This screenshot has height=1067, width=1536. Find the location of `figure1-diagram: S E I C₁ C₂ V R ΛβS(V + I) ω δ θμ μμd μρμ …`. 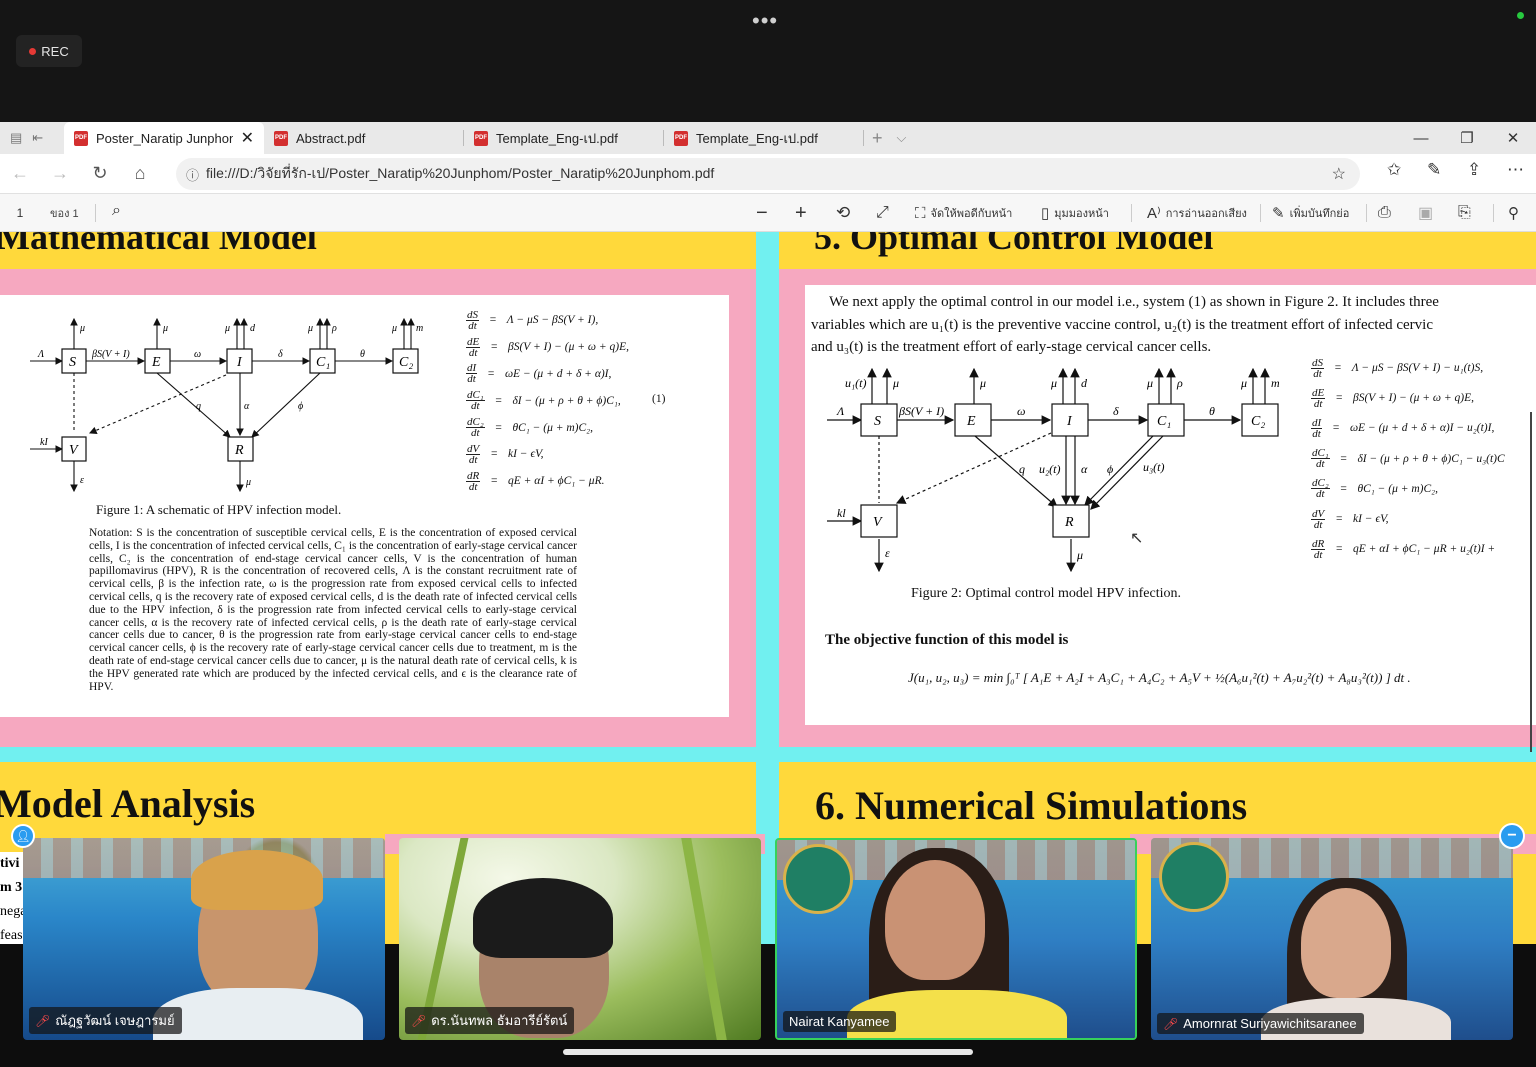

figure1-diagram: S E I C₁ C₂ V R ΛβS(V + I) ω δ θμ μμd μρμ … is located at coordinates (226, 405).